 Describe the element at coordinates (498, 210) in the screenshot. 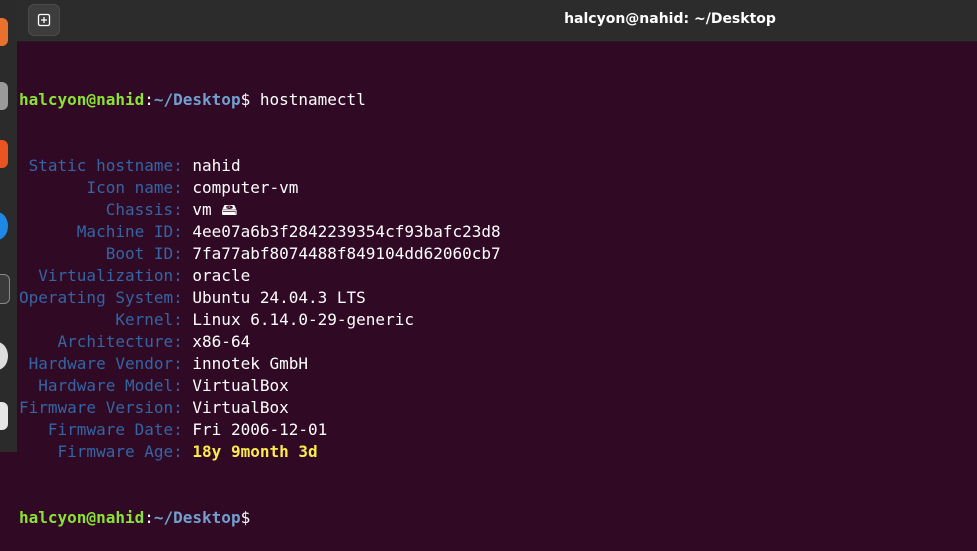

I see `output-row: Chassis: vm 🖴` at that location.